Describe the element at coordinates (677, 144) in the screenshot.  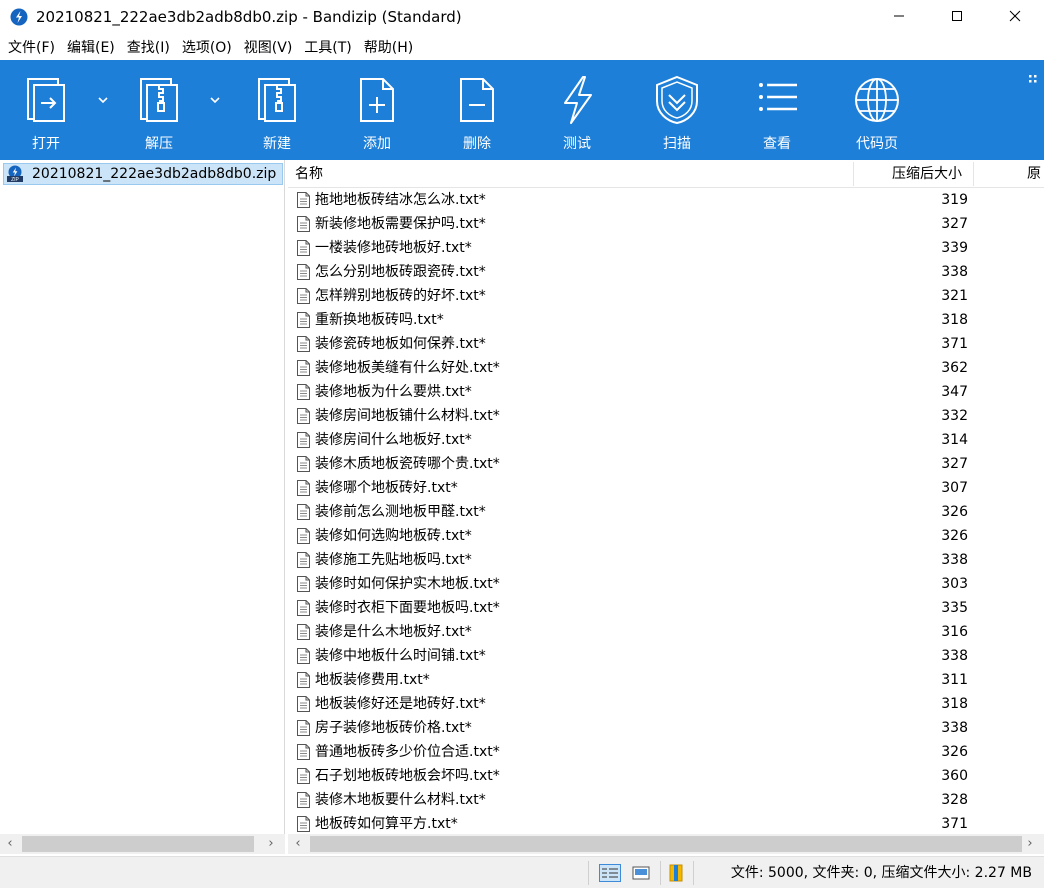
I see `scan-label: 扫描` at that location.